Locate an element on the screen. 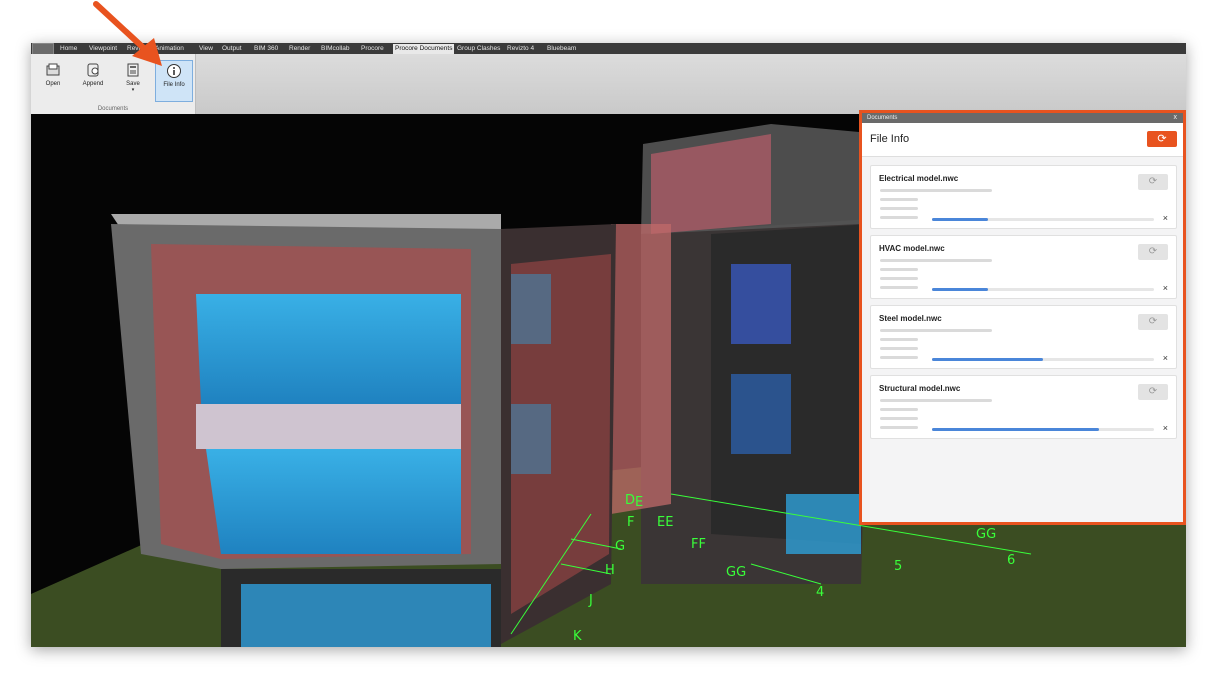 The height and width of the screenshot is (679, 1216). tab-revizto-4: Revizto 4 is located at coordinates (520, 49).